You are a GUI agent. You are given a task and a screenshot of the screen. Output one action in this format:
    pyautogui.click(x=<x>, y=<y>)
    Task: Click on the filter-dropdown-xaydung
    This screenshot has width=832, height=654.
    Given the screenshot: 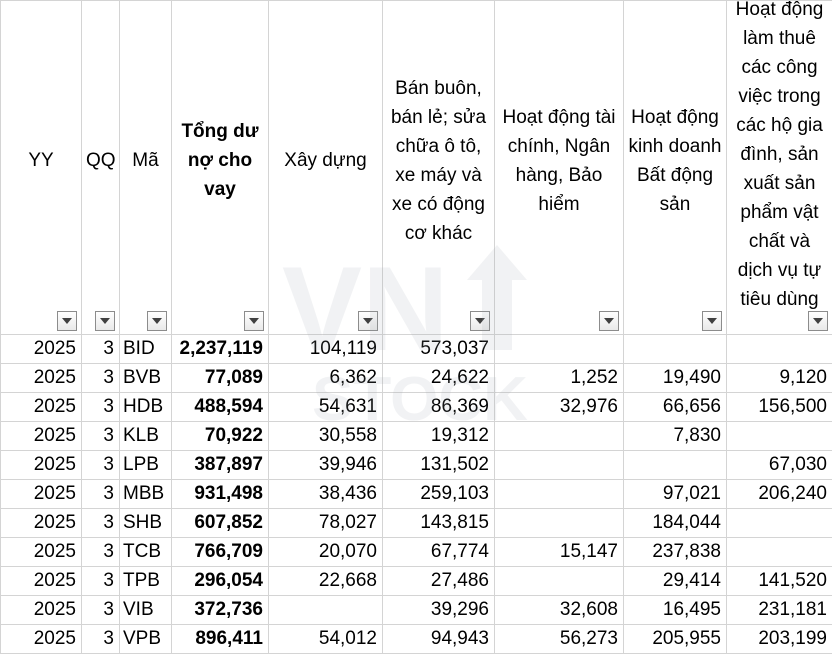 What is the action you would take?
    pyautogui.click(x=368, y=321)
    